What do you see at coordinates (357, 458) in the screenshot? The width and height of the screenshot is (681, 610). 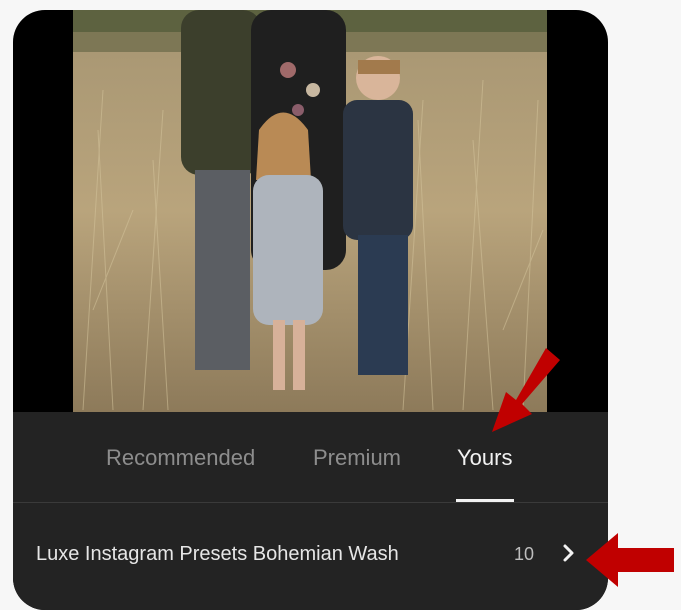 I see `tab-premium: Premium` at bounding box center [357, 458].